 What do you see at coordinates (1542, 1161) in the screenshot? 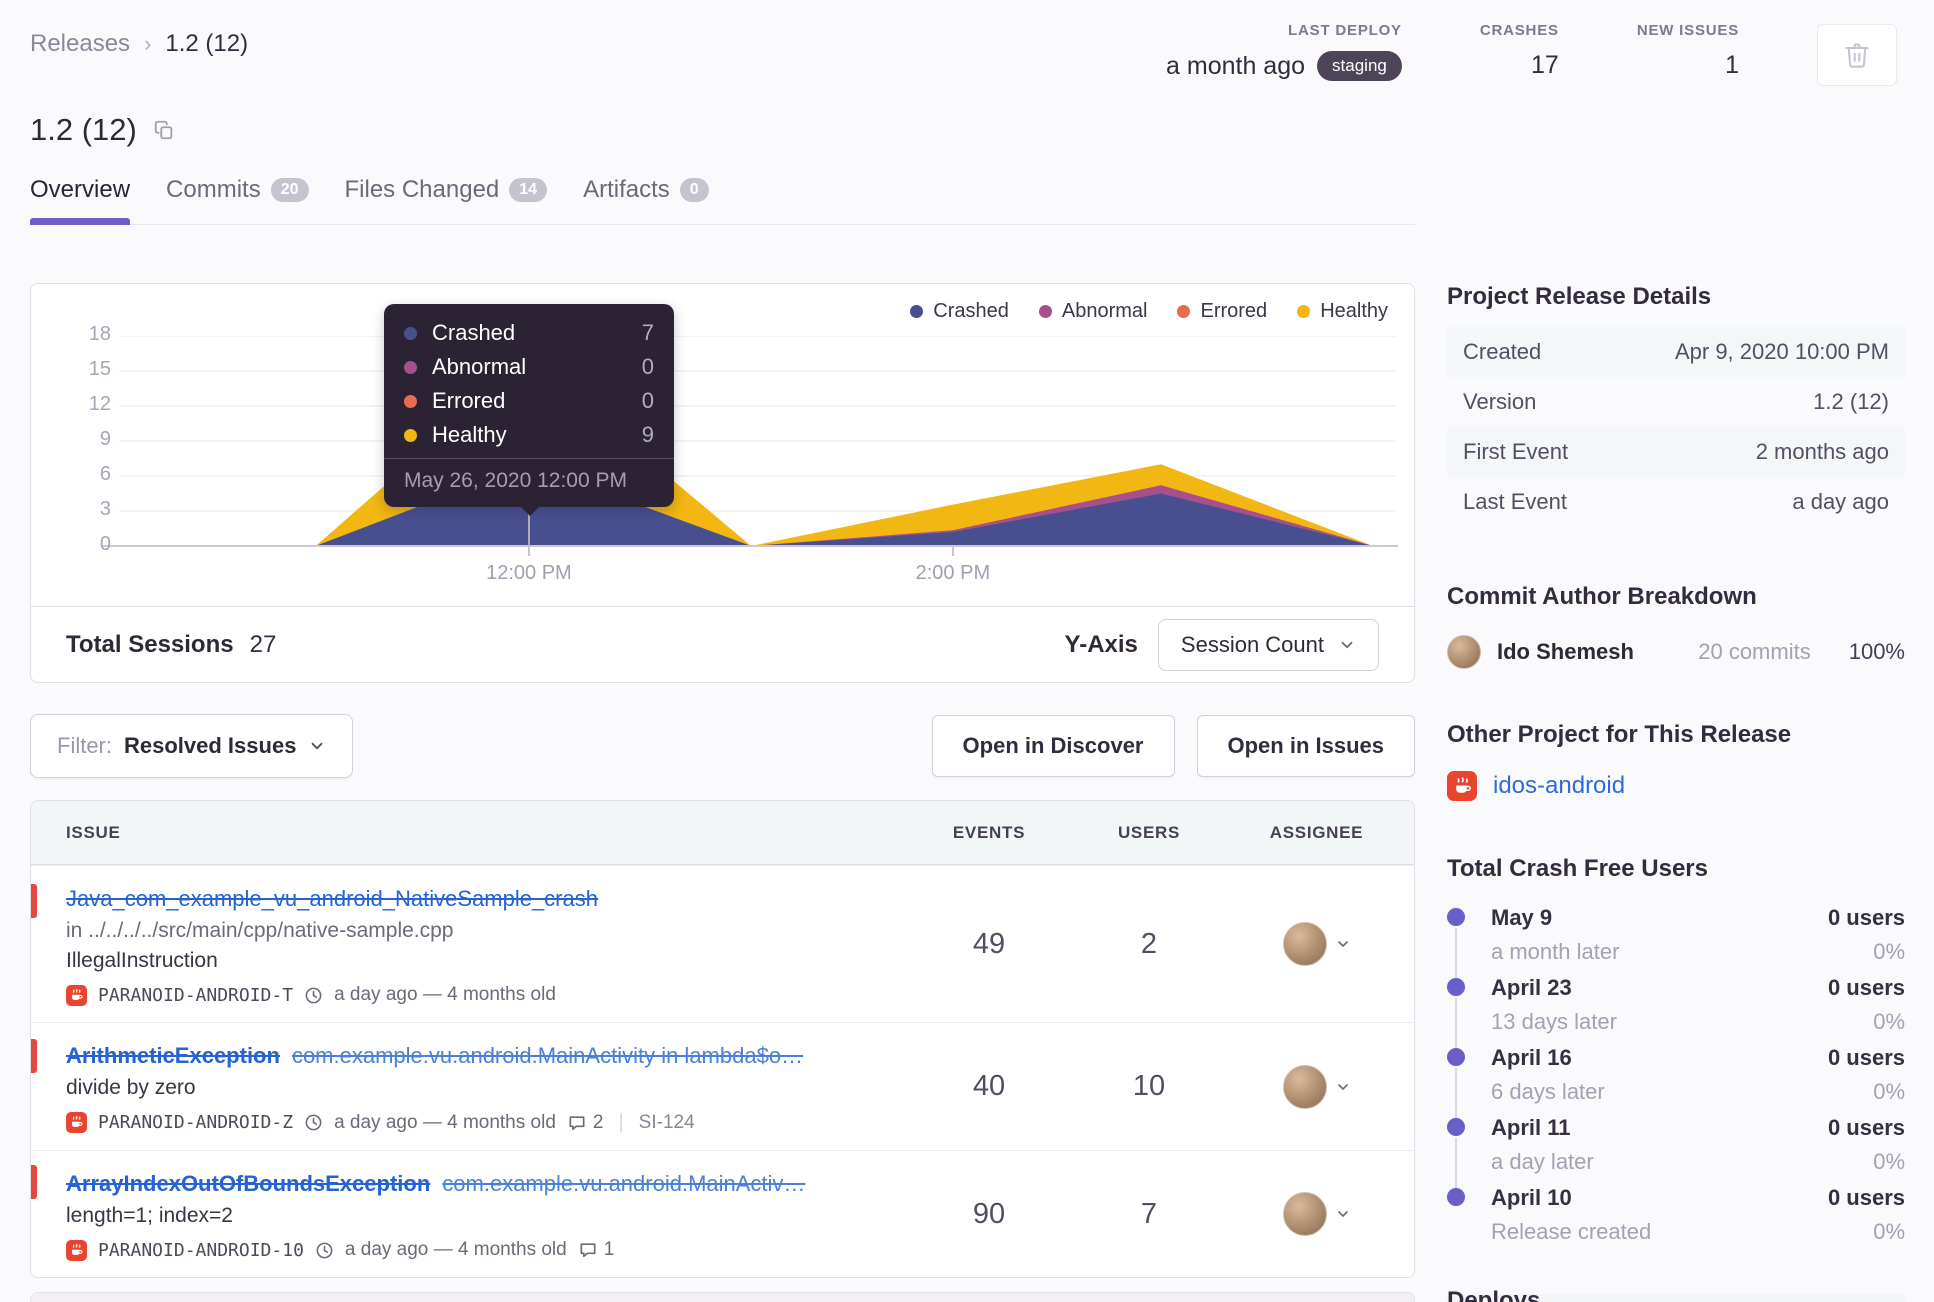
I see `timeline-sub: a day later` at bounding box center [1542, 1161].